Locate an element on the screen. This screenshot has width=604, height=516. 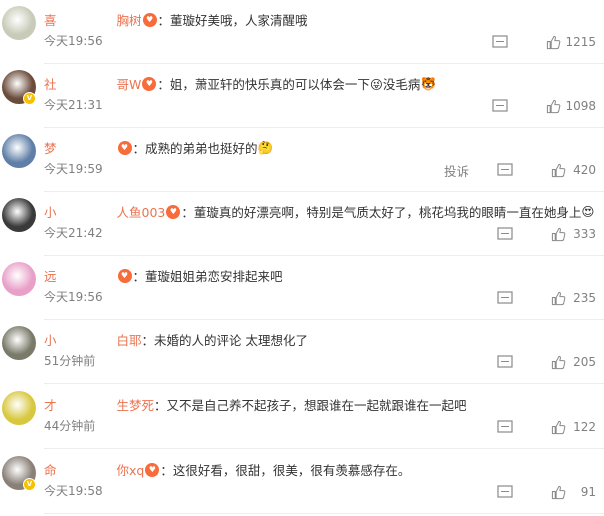
comment-actions: 1098 is located at coordinates (530, 106).